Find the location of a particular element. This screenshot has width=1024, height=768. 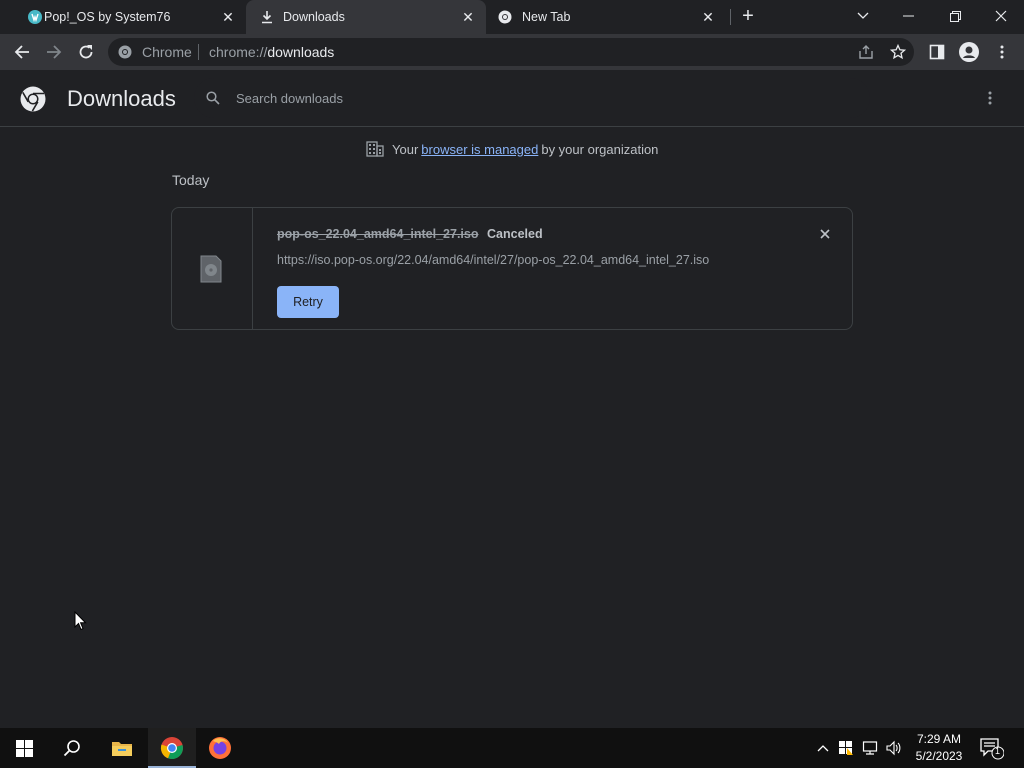

avatar-icon is located at coordinates (969, 52).